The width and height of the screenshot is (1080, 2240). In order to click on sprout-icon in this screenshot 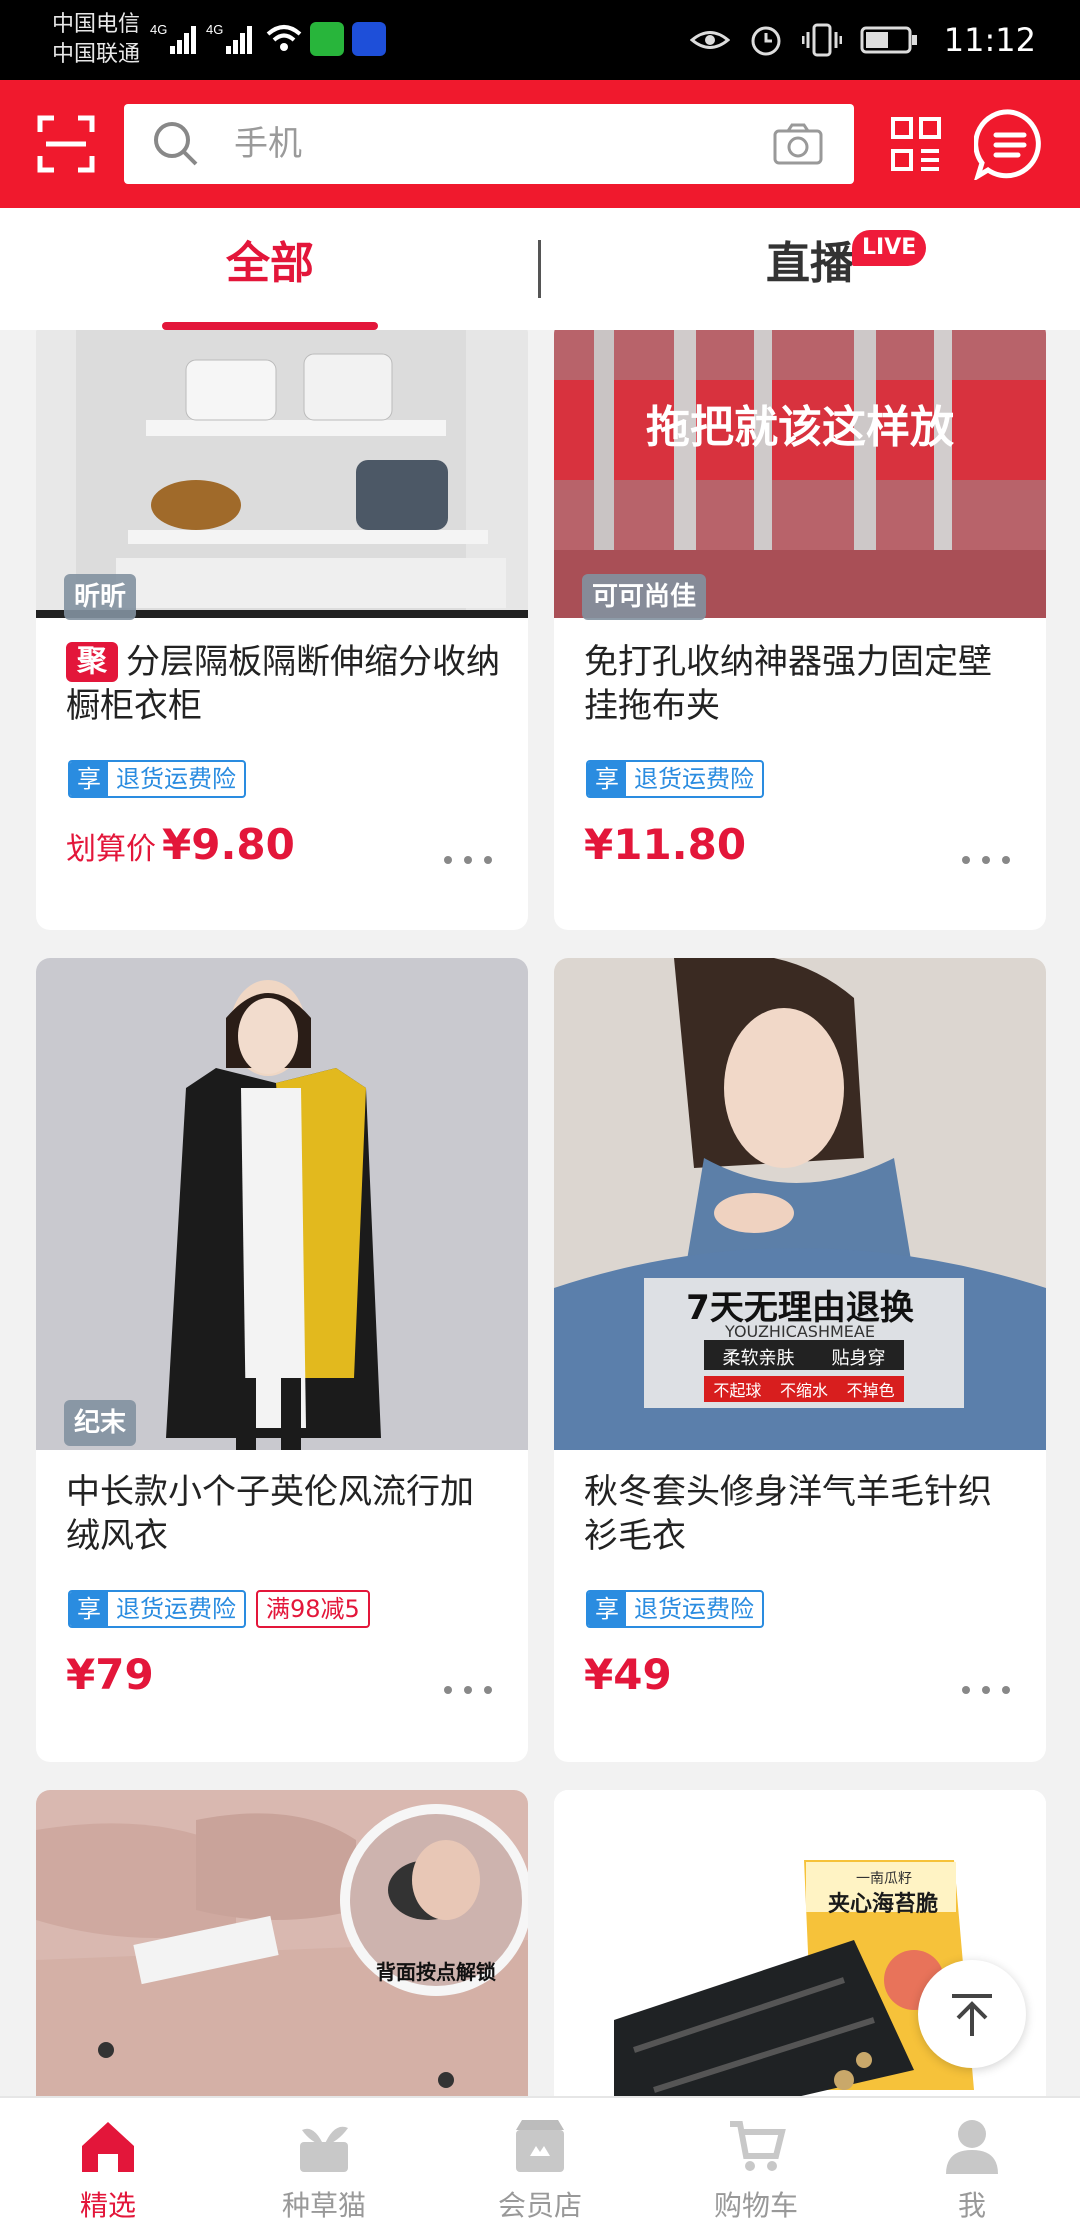, I will do `click(324, 2149)`.